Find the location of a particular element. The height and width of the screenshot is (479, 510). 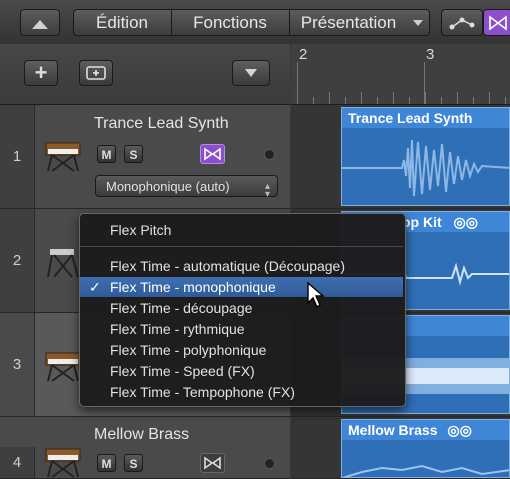

automation-button is located at coordinates (462, 22).